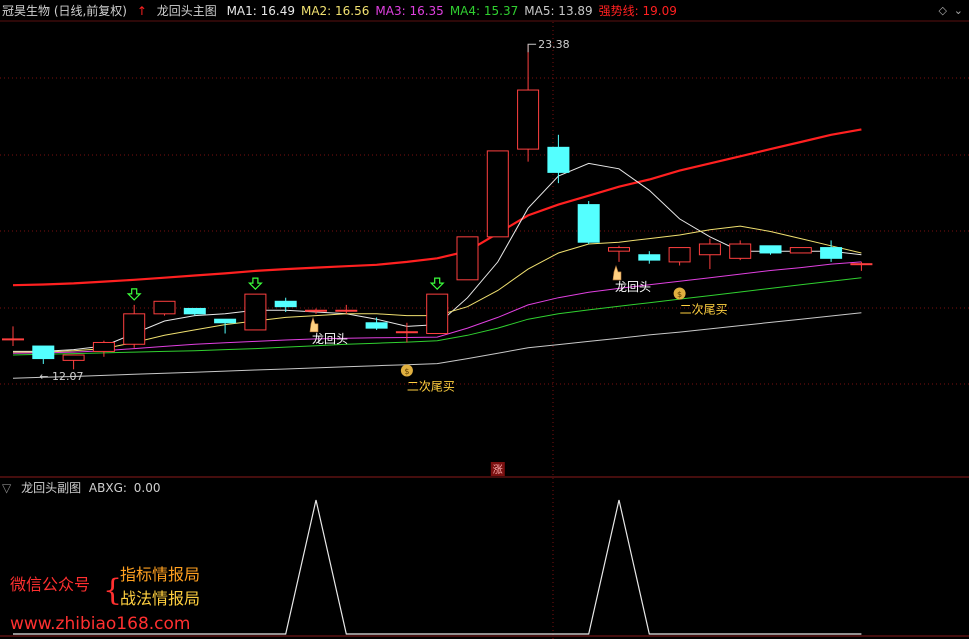 Image resolution: width=969 pixels, height=639 pixels. I want to click on ma-legend-item: MA4: 15.37, so click(484, 11).